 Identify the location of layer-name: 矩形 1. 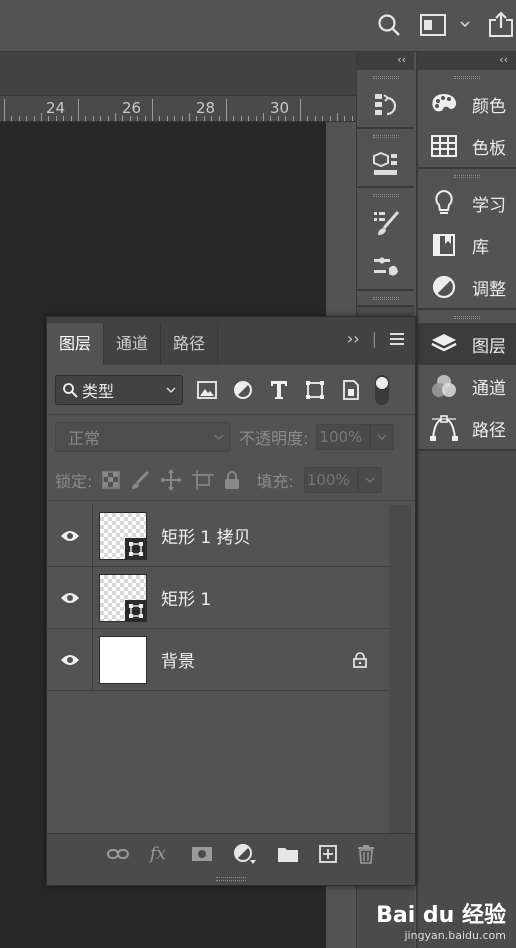
(275, 597).